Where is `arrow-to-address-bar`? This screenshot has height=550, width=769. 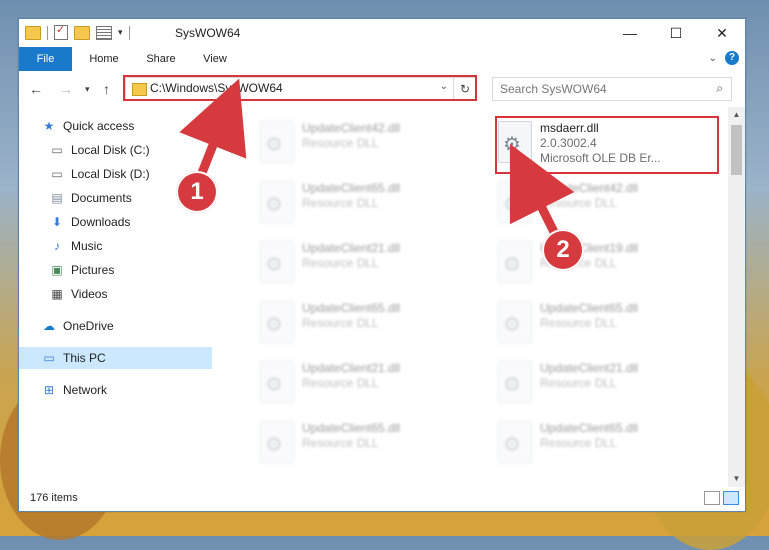 arrow-to-address-bar is located at coordinates (213, 130).